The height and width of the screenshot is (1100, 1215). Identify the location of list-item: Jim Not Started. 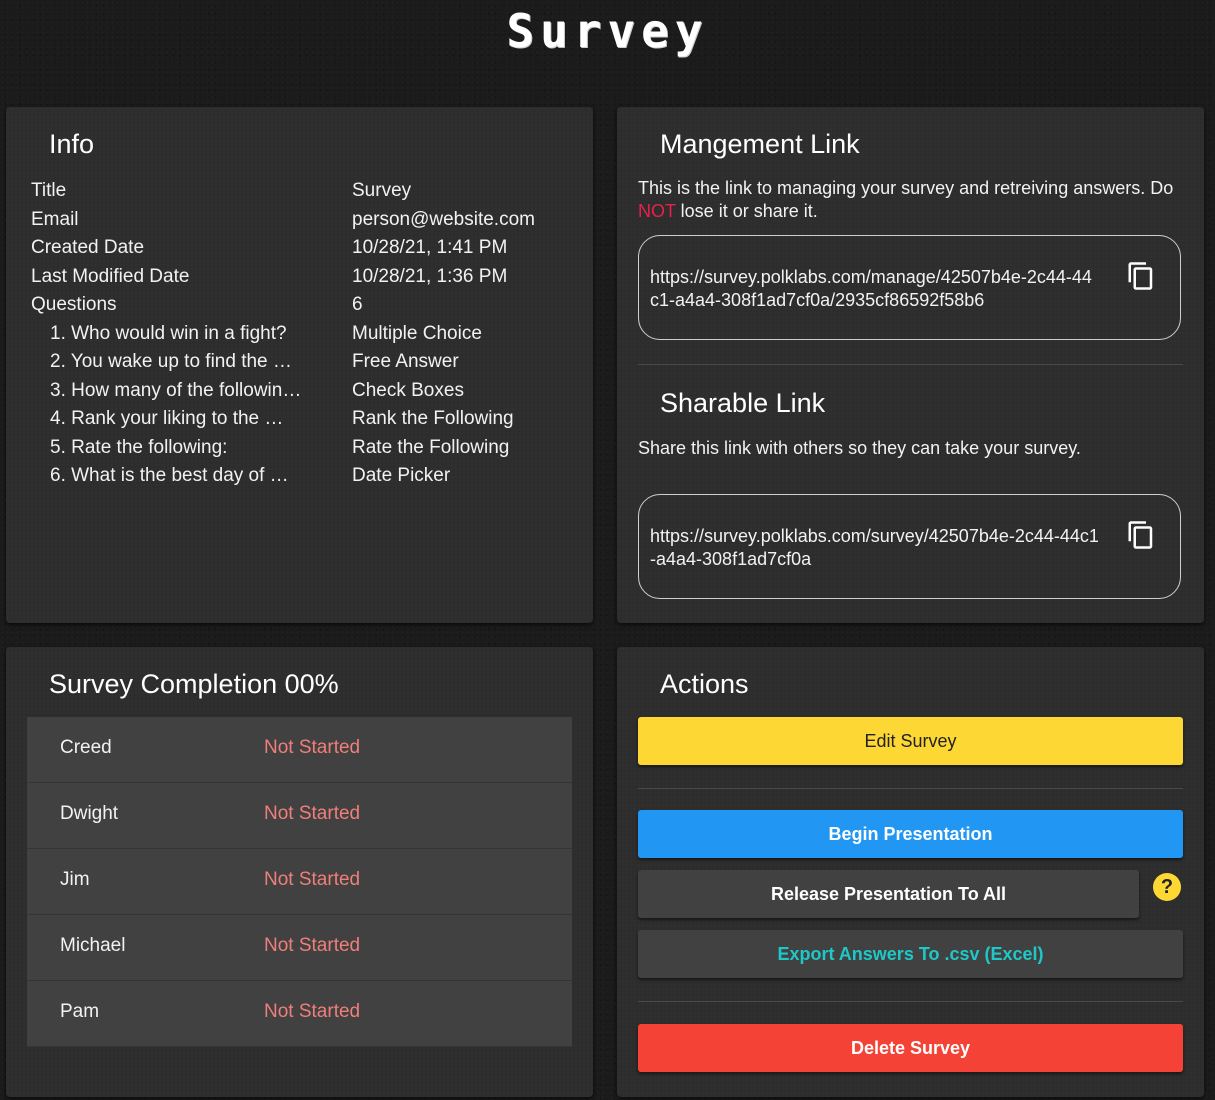
(299, 882).